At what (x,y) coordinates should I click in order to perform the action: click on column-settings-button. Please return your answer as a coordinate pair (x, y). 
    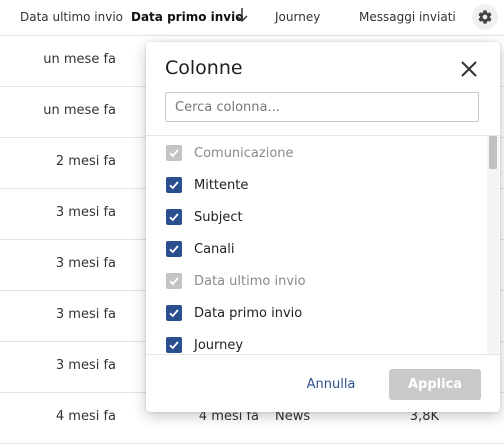
    Looking at the image, I should click on (485, 17).